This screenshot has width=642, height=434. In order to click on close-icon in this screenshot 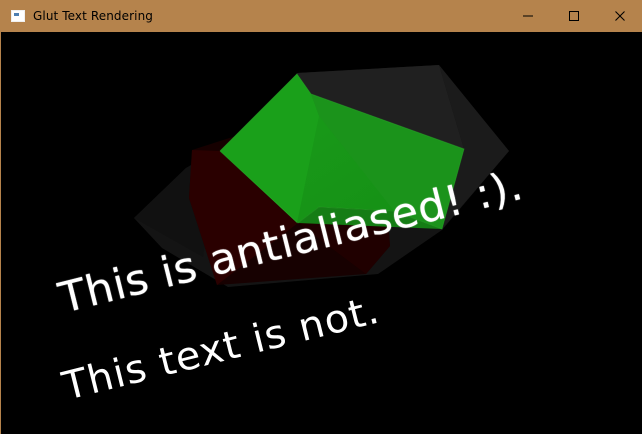, I will do `click(620, 16)`.